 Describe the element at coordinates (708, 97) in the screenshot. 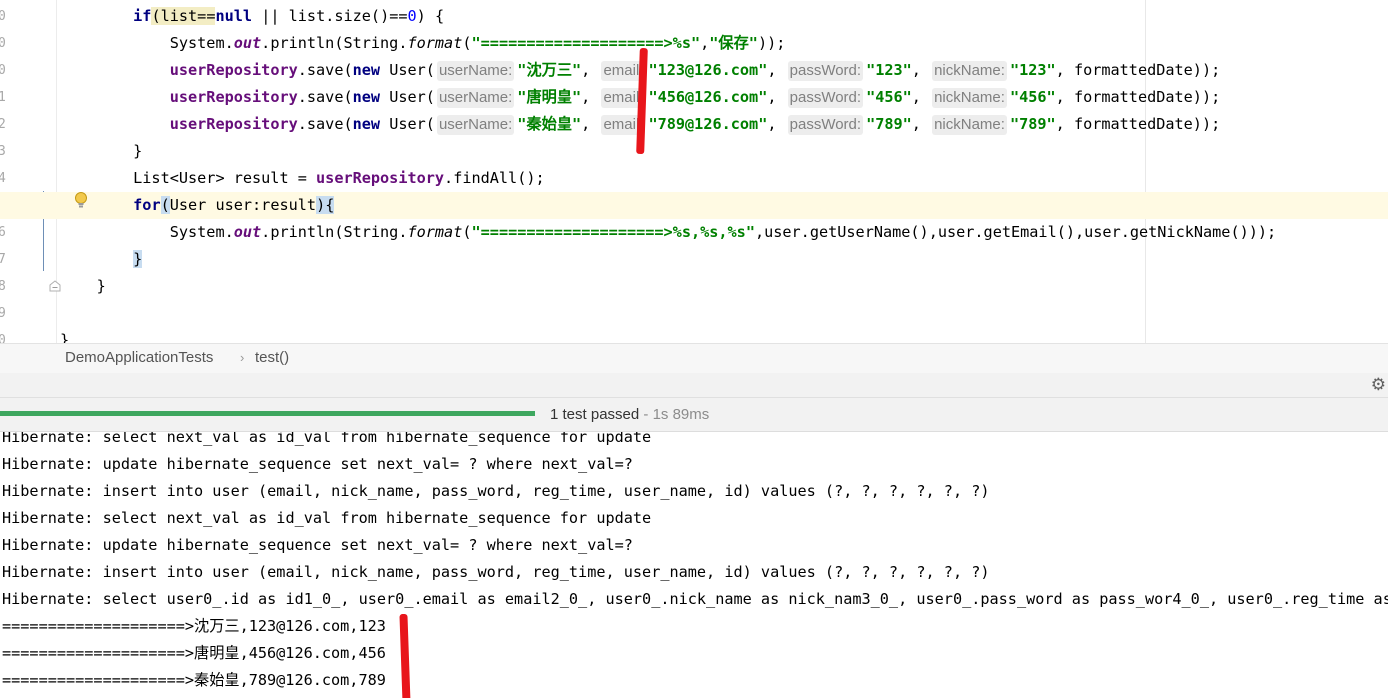

I see `code-token: "456@126.com"` at that location.